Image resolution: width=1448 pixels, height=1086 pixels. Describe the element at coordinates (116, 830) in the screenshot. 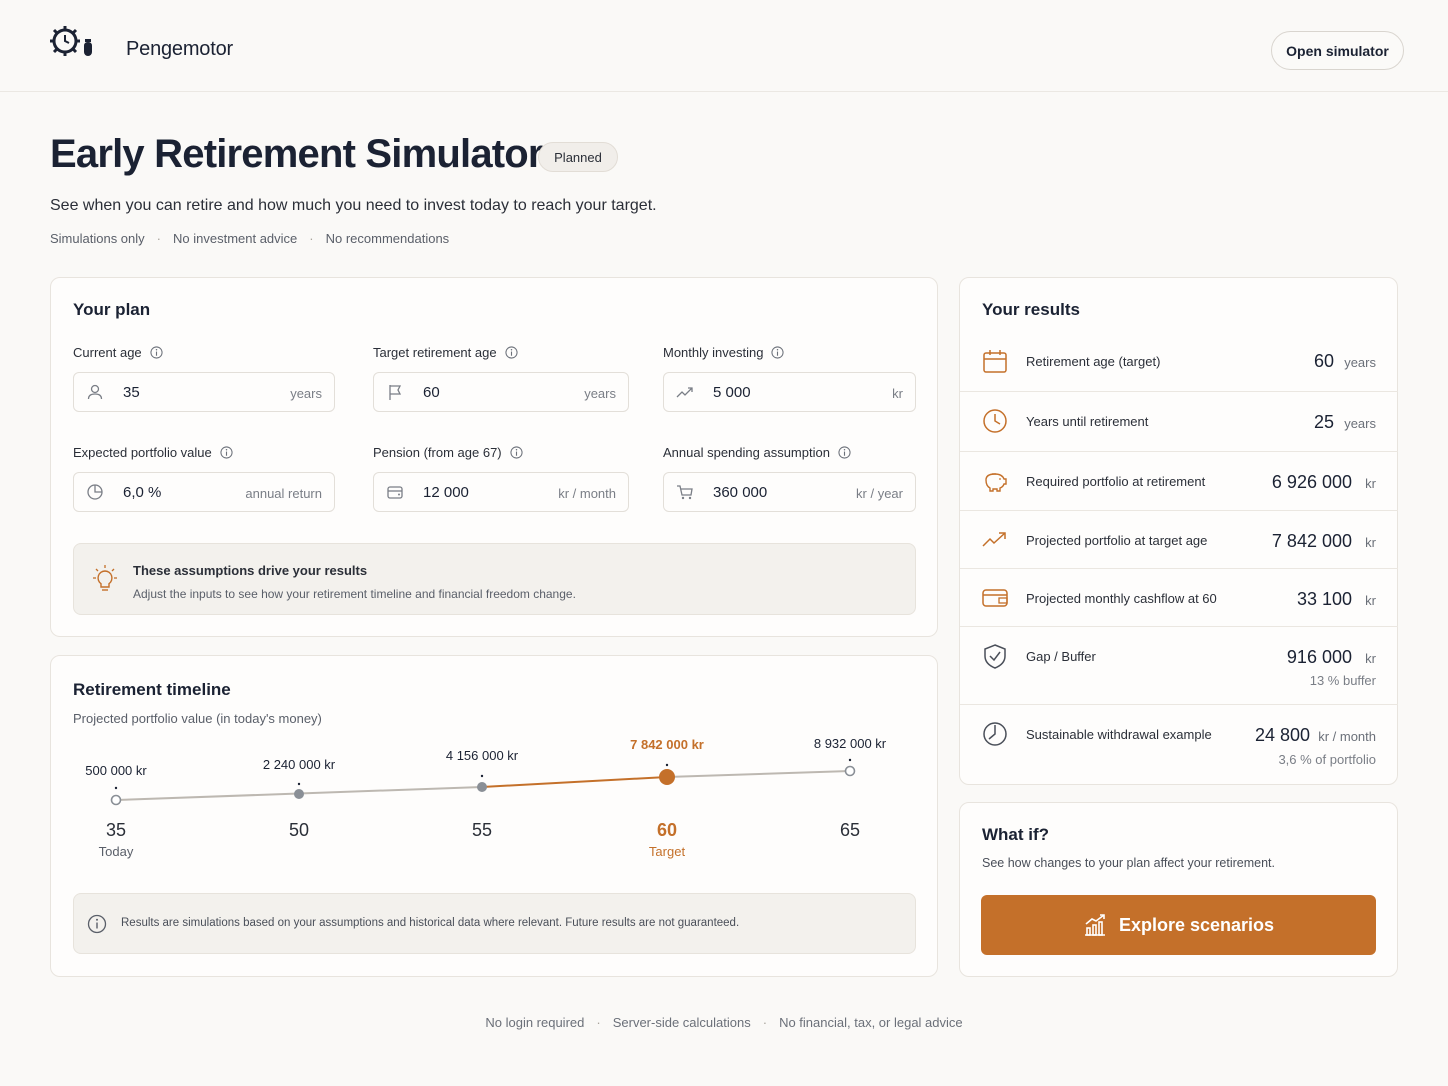

I see `timeline-age-35: 35` at that location.